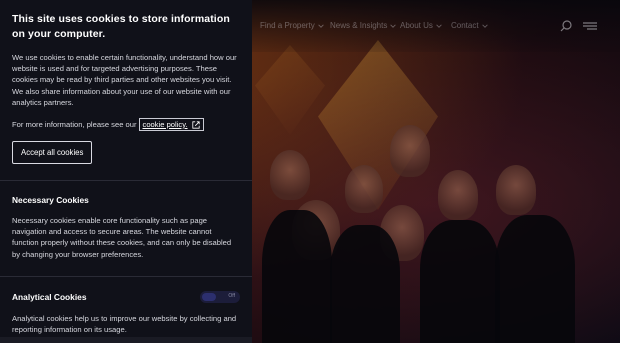 The image size is (620, 343). I want to click on external-link-icon, so click(195, 124).